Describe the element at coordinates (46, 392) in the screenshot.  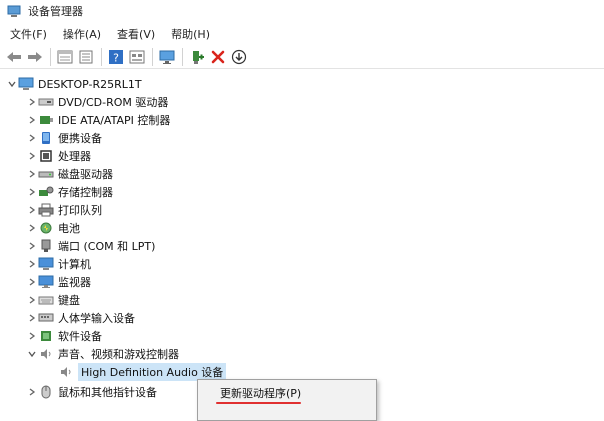
I see `mouse-icon` at that location.